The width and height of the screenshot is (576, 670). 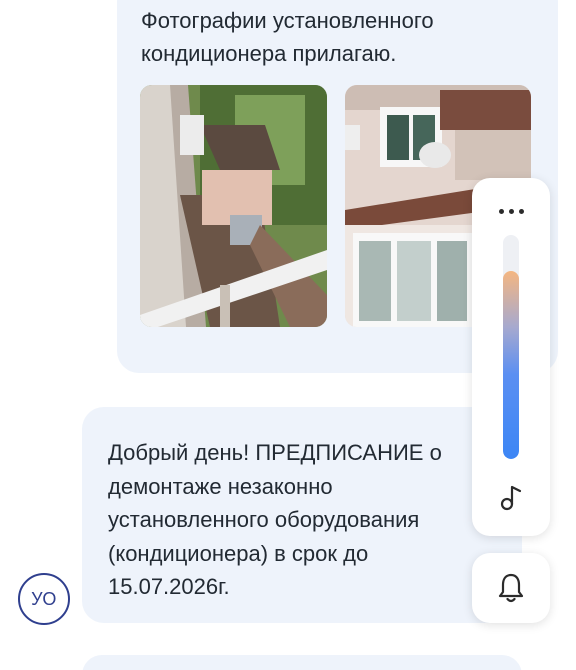 I want to click on volume-slider, so click(x=511, y=347).